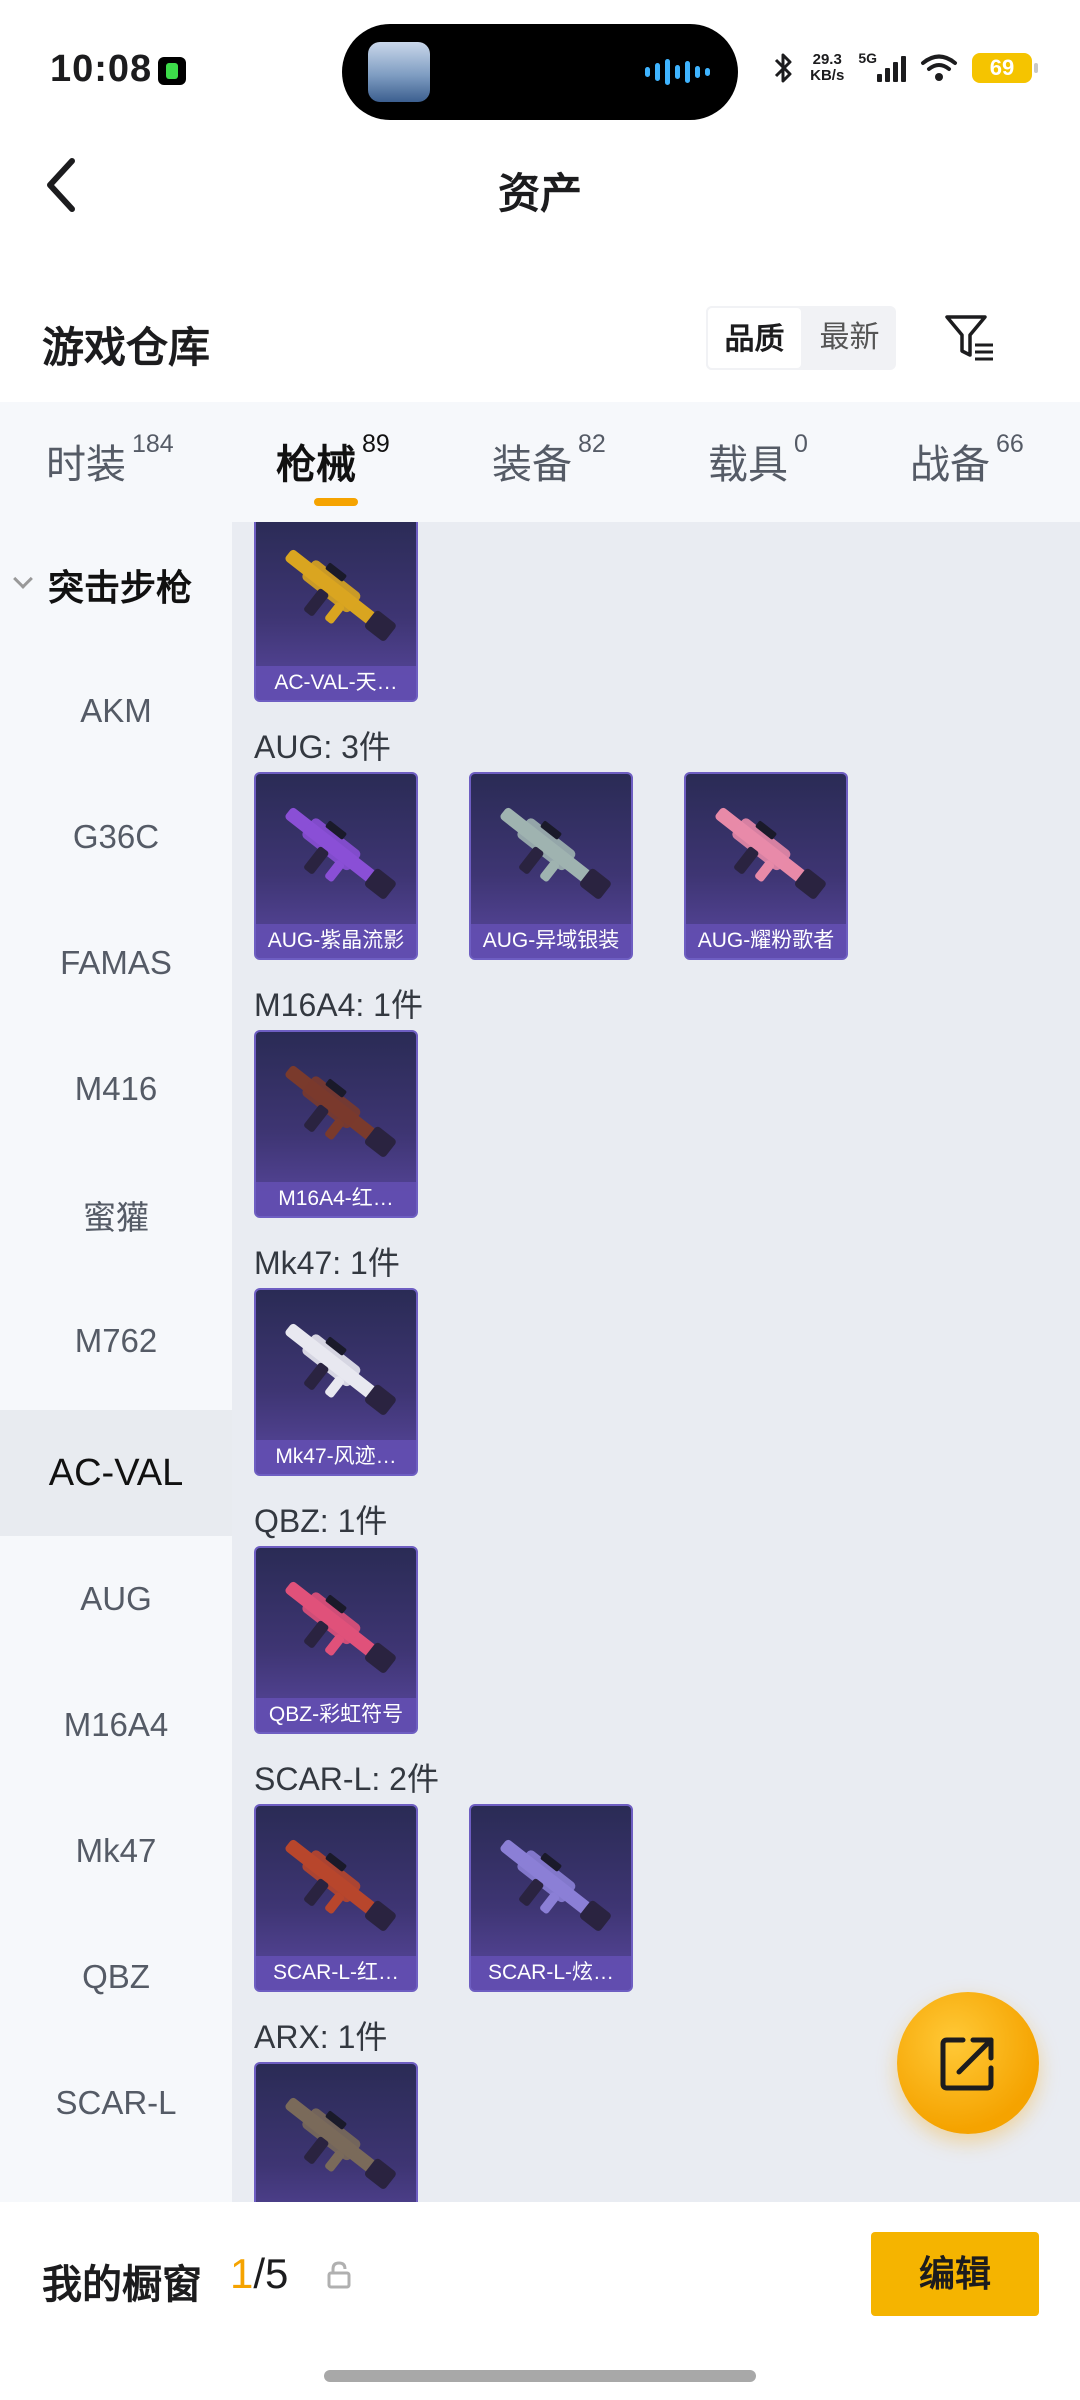 The width and height of the screenshot is (1080, 2400). I want to click on warehouse-title: 游戏仓库, so click(126, 347).